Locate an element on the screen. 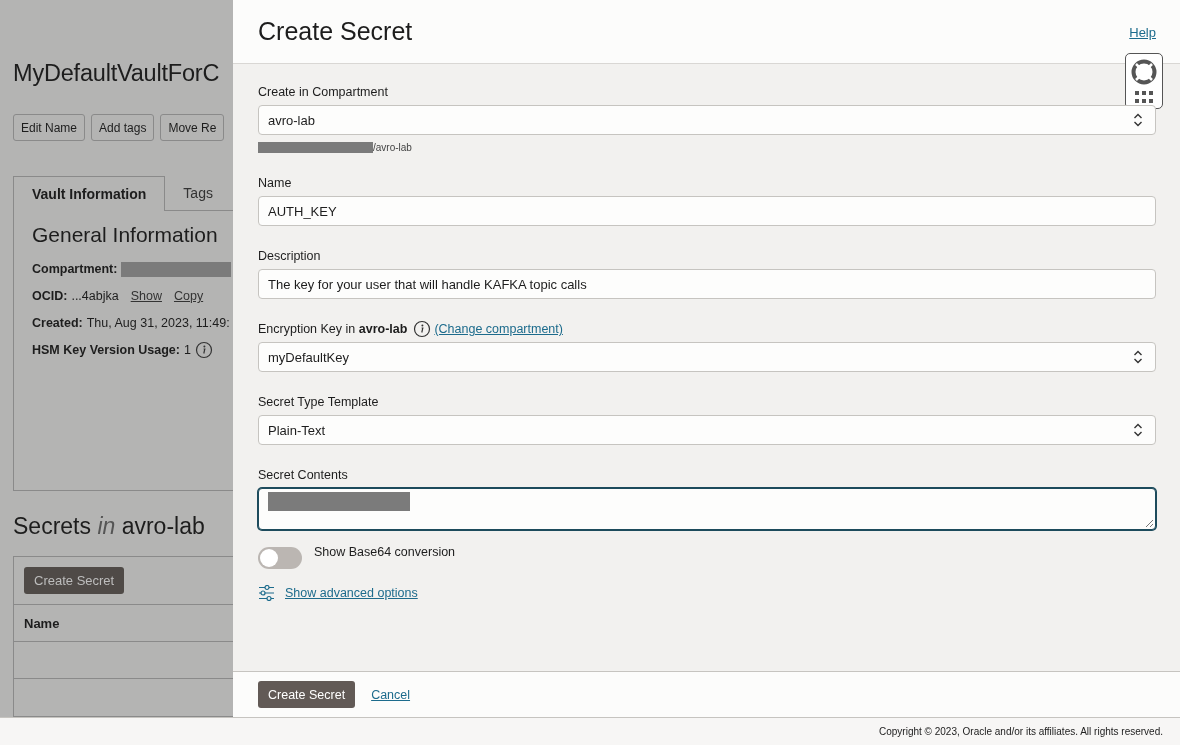  info-label: HSM Key Version Usage: is located at coordinates (106, 350).